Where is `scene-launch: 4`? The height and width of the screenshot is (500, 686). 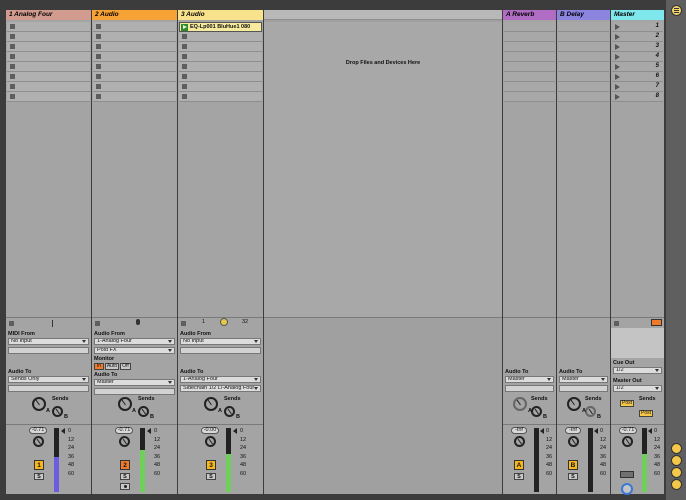 scene-launch: 4 is located at coordinates (637, 57).